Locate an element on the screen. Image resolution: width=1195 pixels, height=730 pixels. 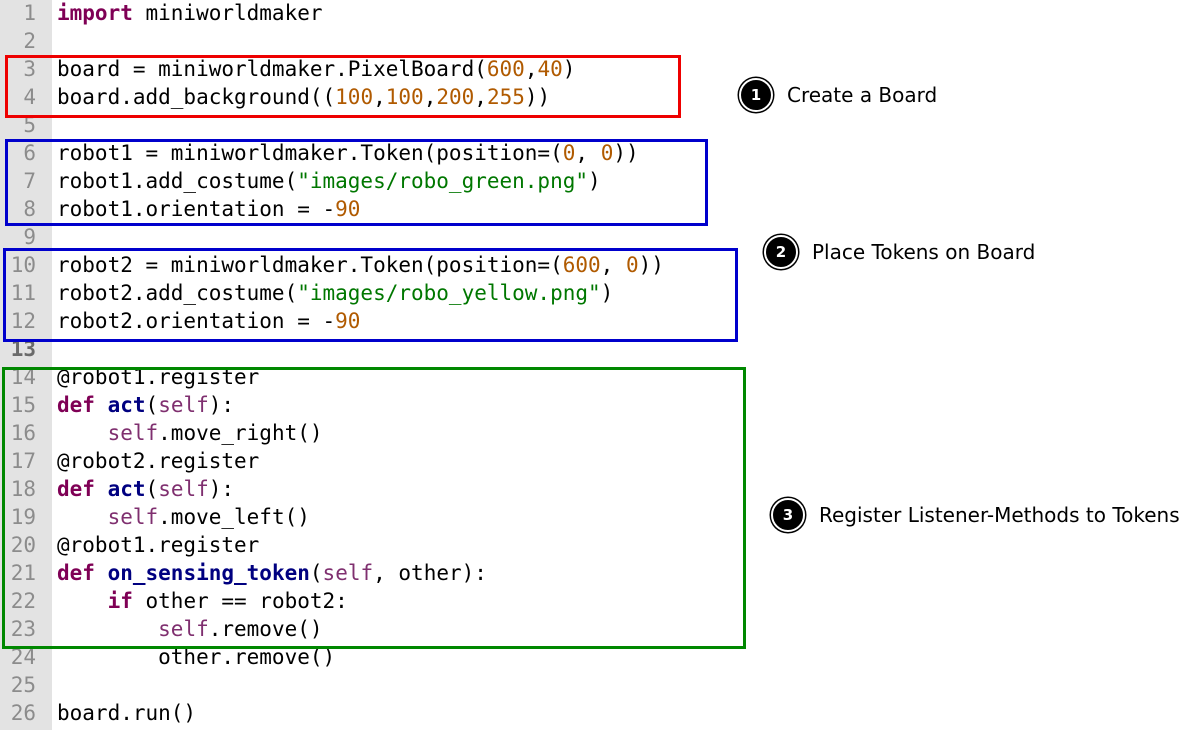
callout-1: 1 Create a Board is located at coordinates (838, 95).